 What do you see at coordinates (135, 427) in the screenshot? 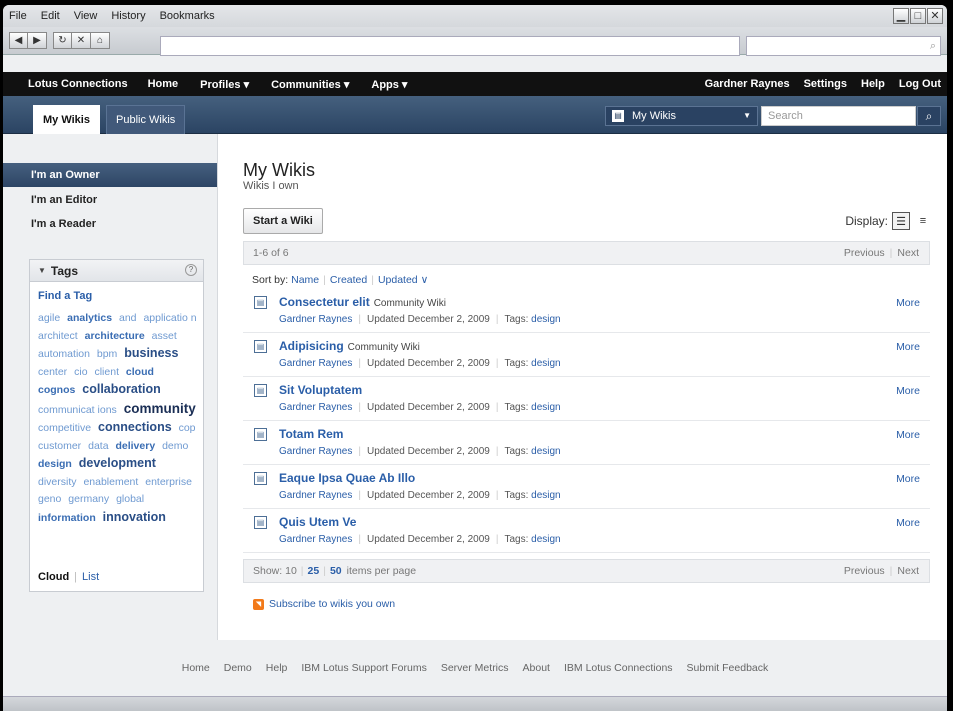
I see `tag-link: connections` at bounding box center [135, 427].